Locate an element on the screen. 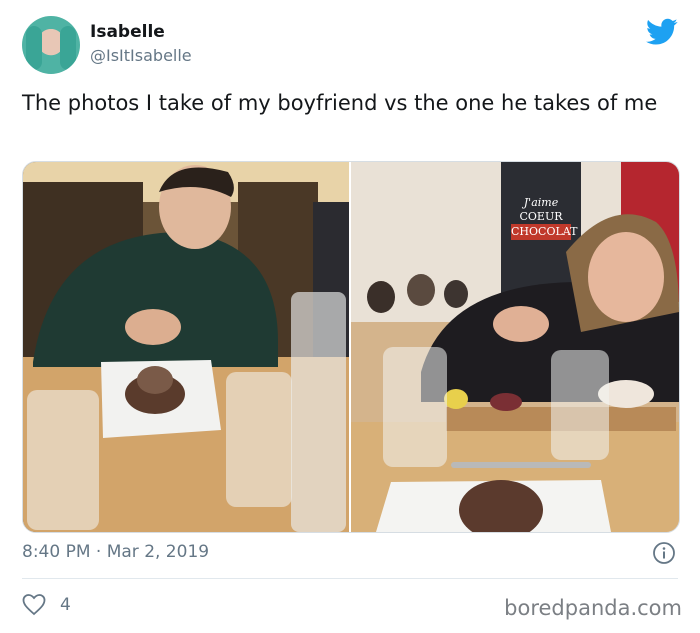  tweet-timestamp: 8:40 PM · Mar 2, 2019 is located at coordinates (115, 552).